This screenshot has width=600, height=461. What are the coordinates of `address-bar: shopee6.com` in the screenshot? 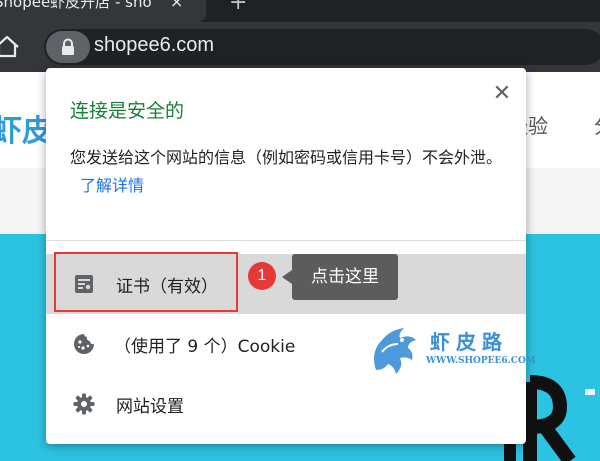 It's located at (322, 47).